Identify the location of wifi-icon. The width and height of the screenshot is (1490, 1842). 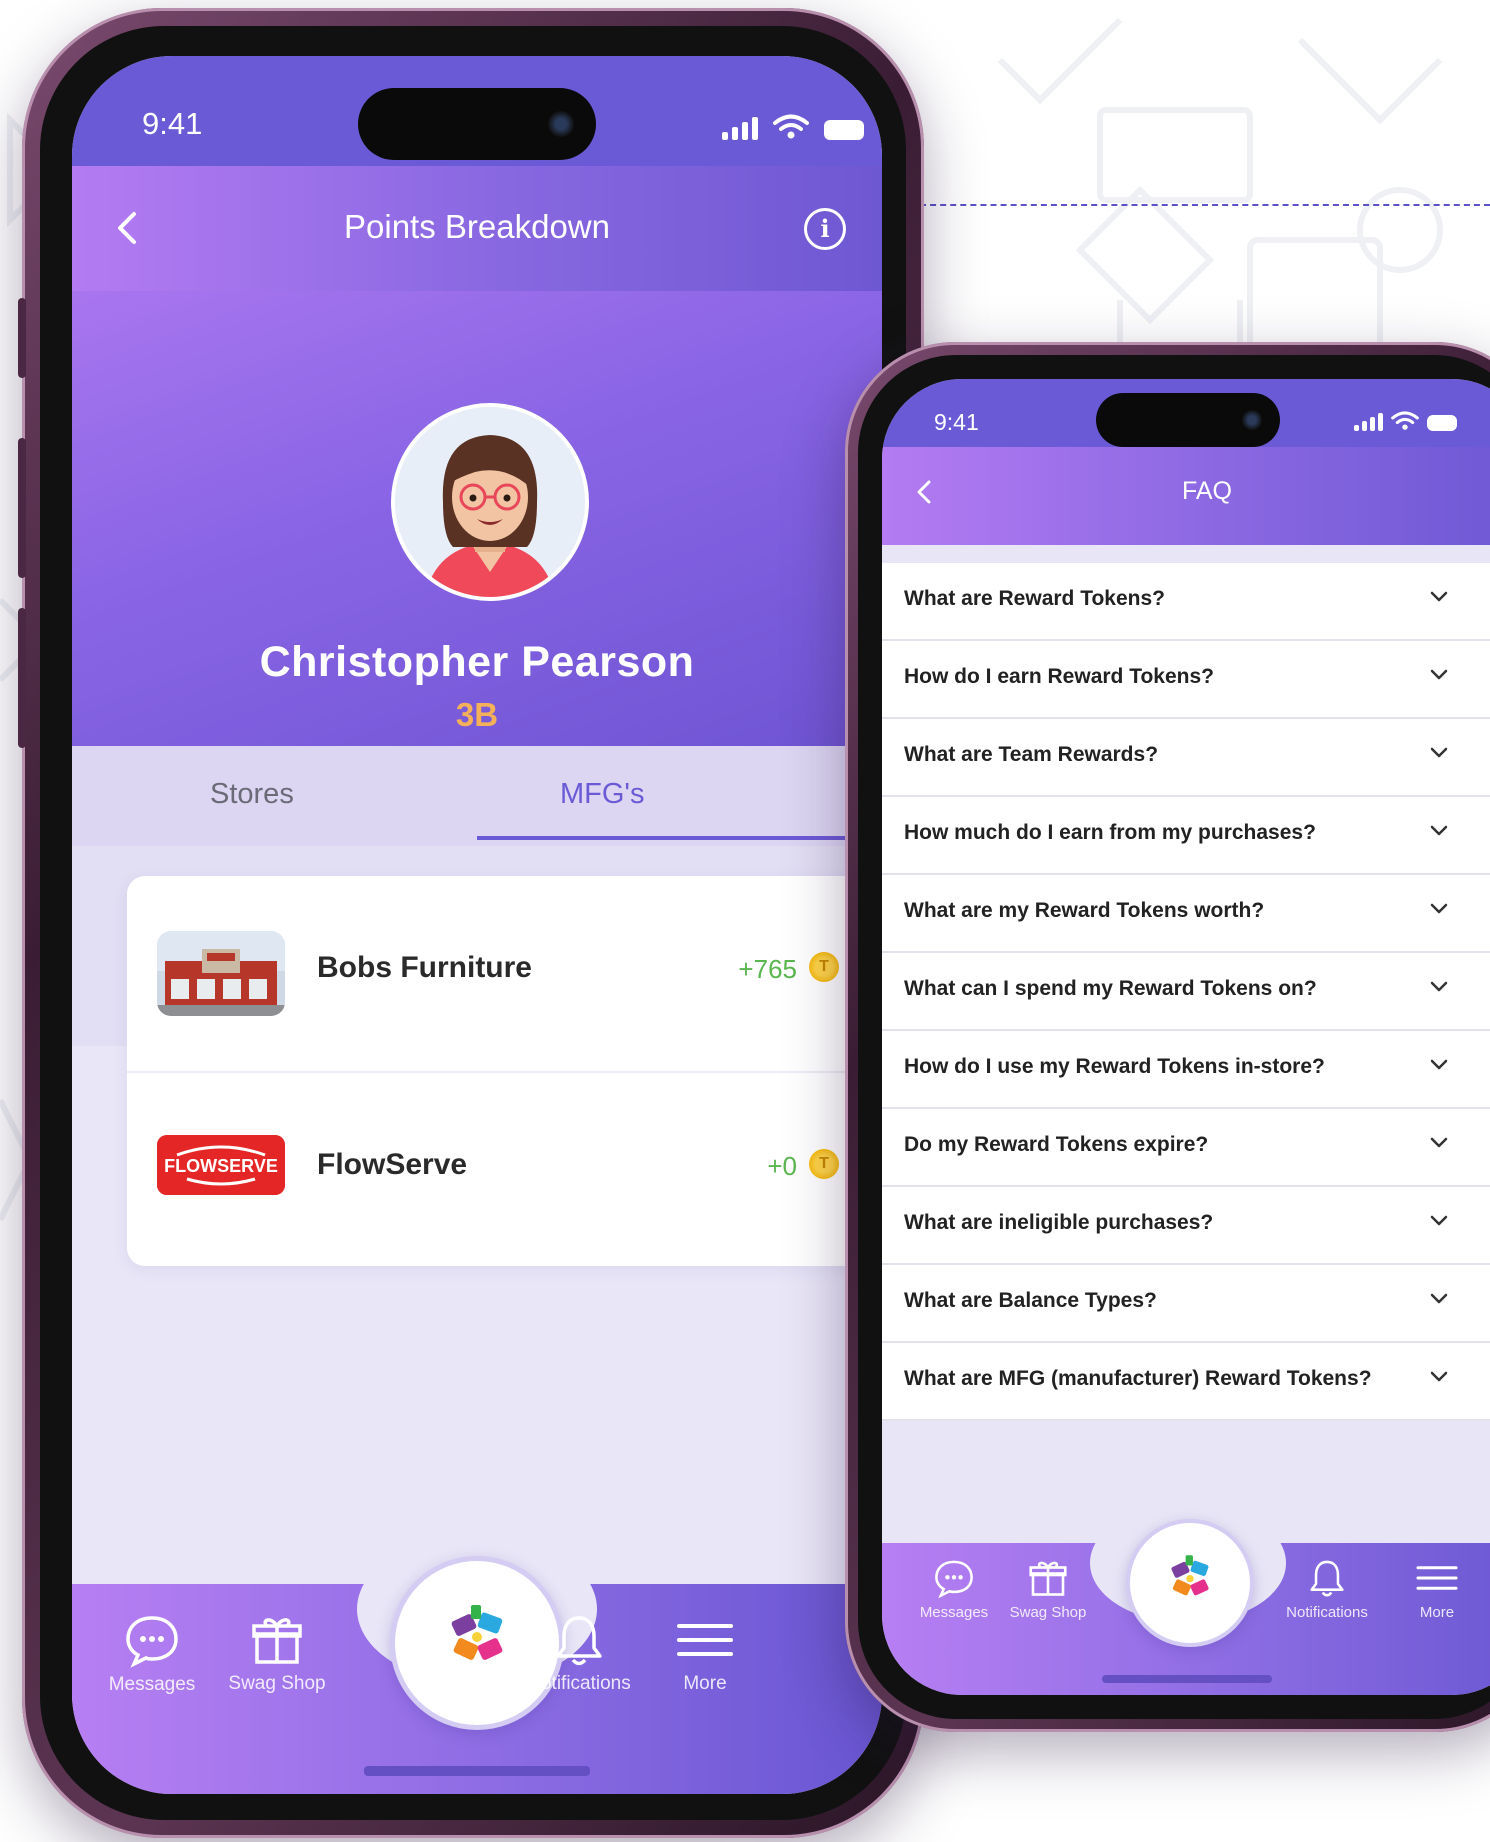
(1405, 420).